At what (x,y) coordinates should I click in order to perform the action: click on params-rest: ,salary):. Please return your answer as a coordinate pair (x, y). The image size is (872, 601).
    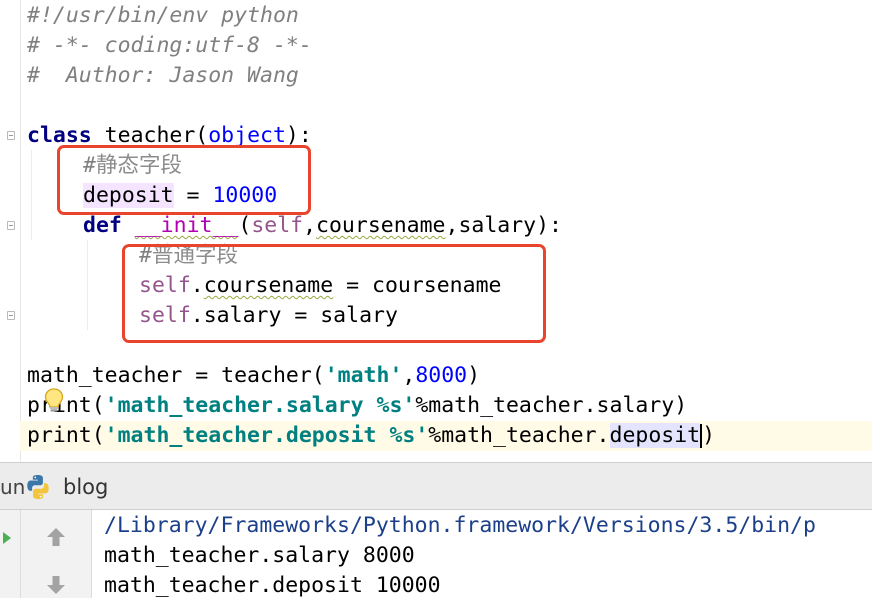
    Looking at the image, I should click on (504, 225).